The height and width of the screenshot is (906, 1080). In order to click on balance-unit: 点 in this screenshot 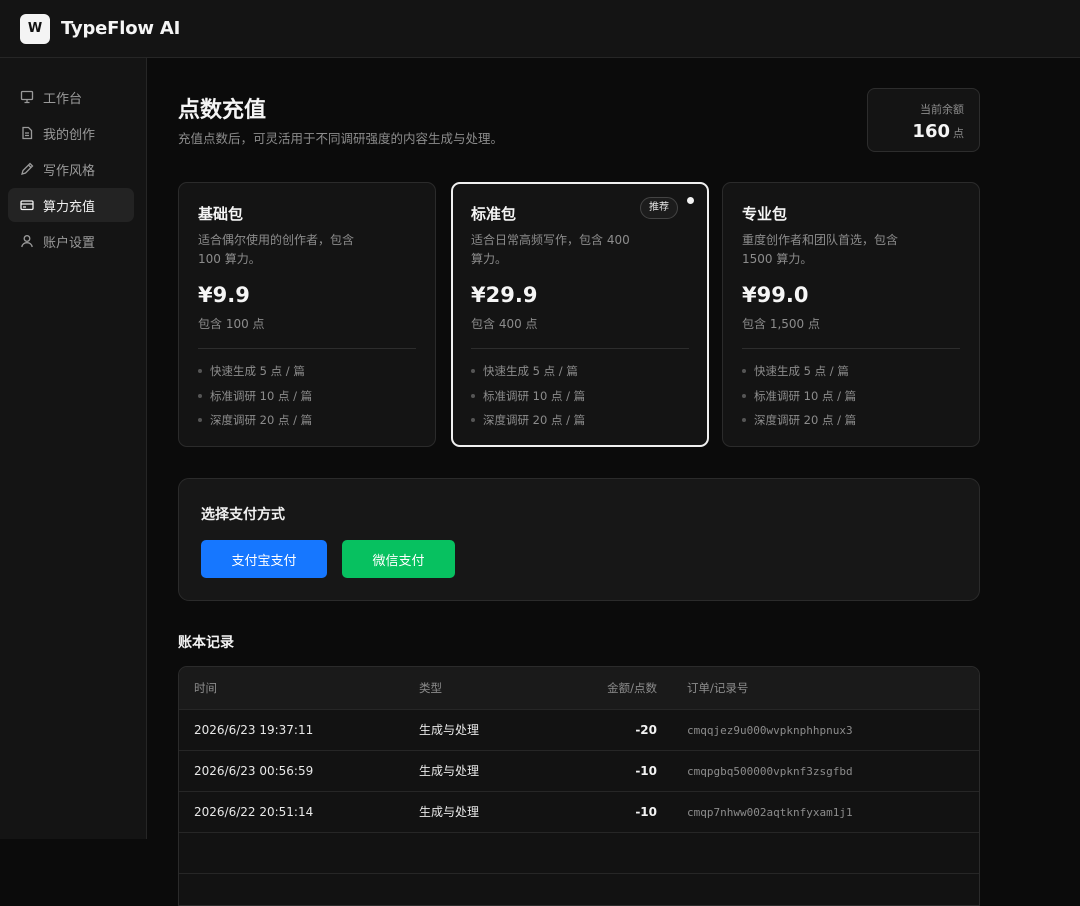, I will do `click(958, 133)`.